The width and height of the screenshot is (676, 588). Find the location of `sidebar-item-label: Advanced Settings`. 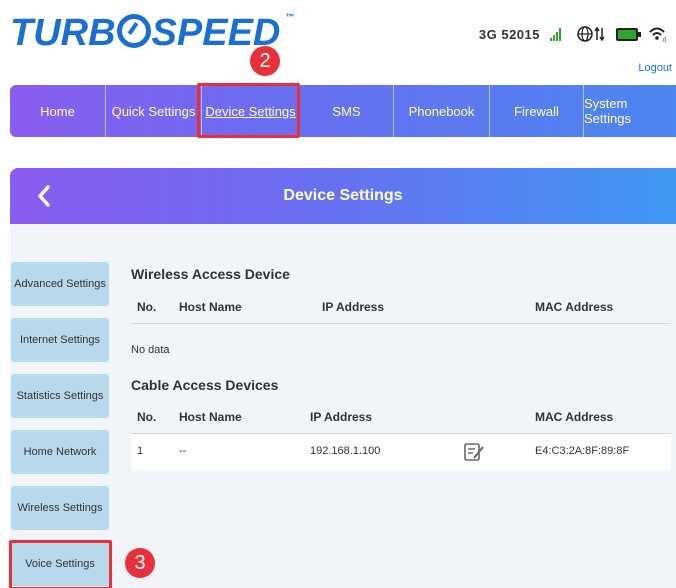

sidebar-item-label: Advanced Settings is located at coordinates (60, 284).